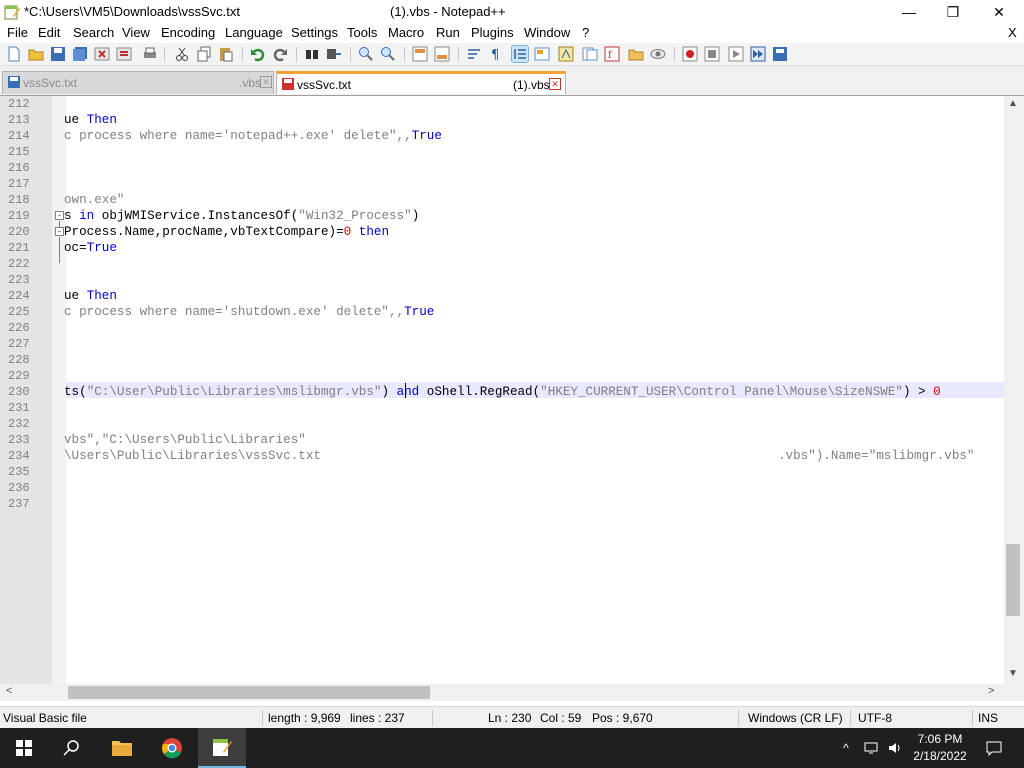 The width and height of the screenshot is (1024, 768). Describe the element at coordinates (448, 32) in the screenshot. I see `menu-run: Run` at that location.